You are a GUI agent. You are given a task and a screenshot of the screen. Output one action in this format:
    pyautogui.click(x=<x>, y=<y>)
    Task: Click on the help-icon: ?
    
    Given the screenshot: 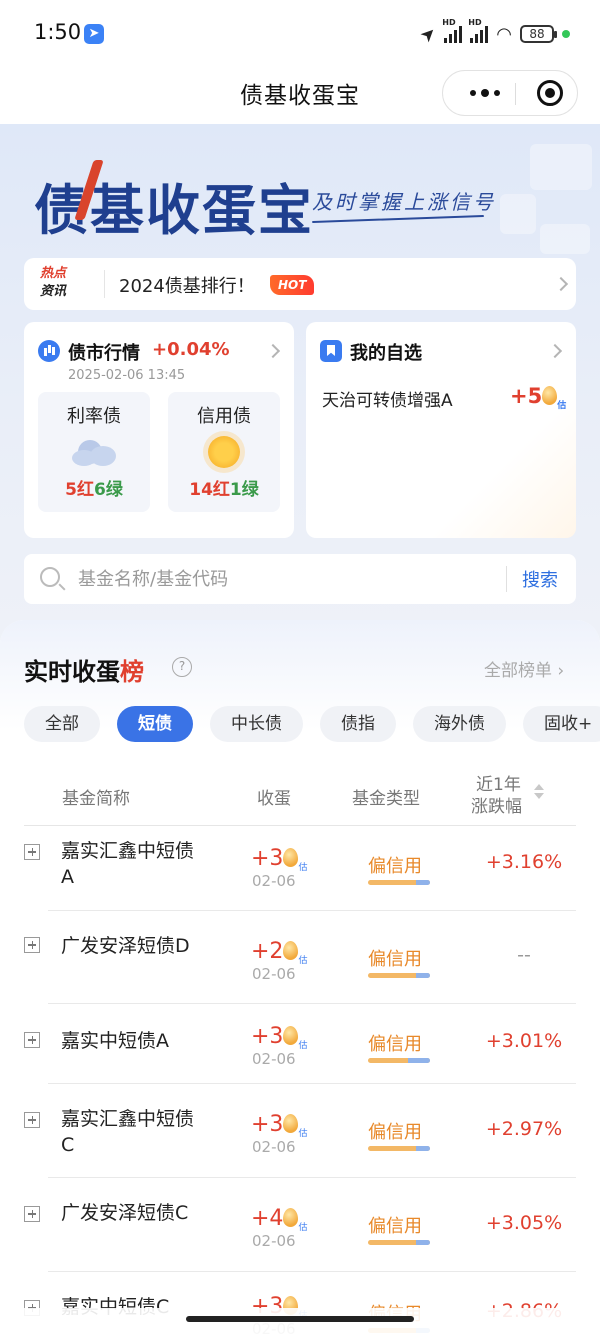 What is the action you would take?
    pyautogui.click(x=182, y=667)
    